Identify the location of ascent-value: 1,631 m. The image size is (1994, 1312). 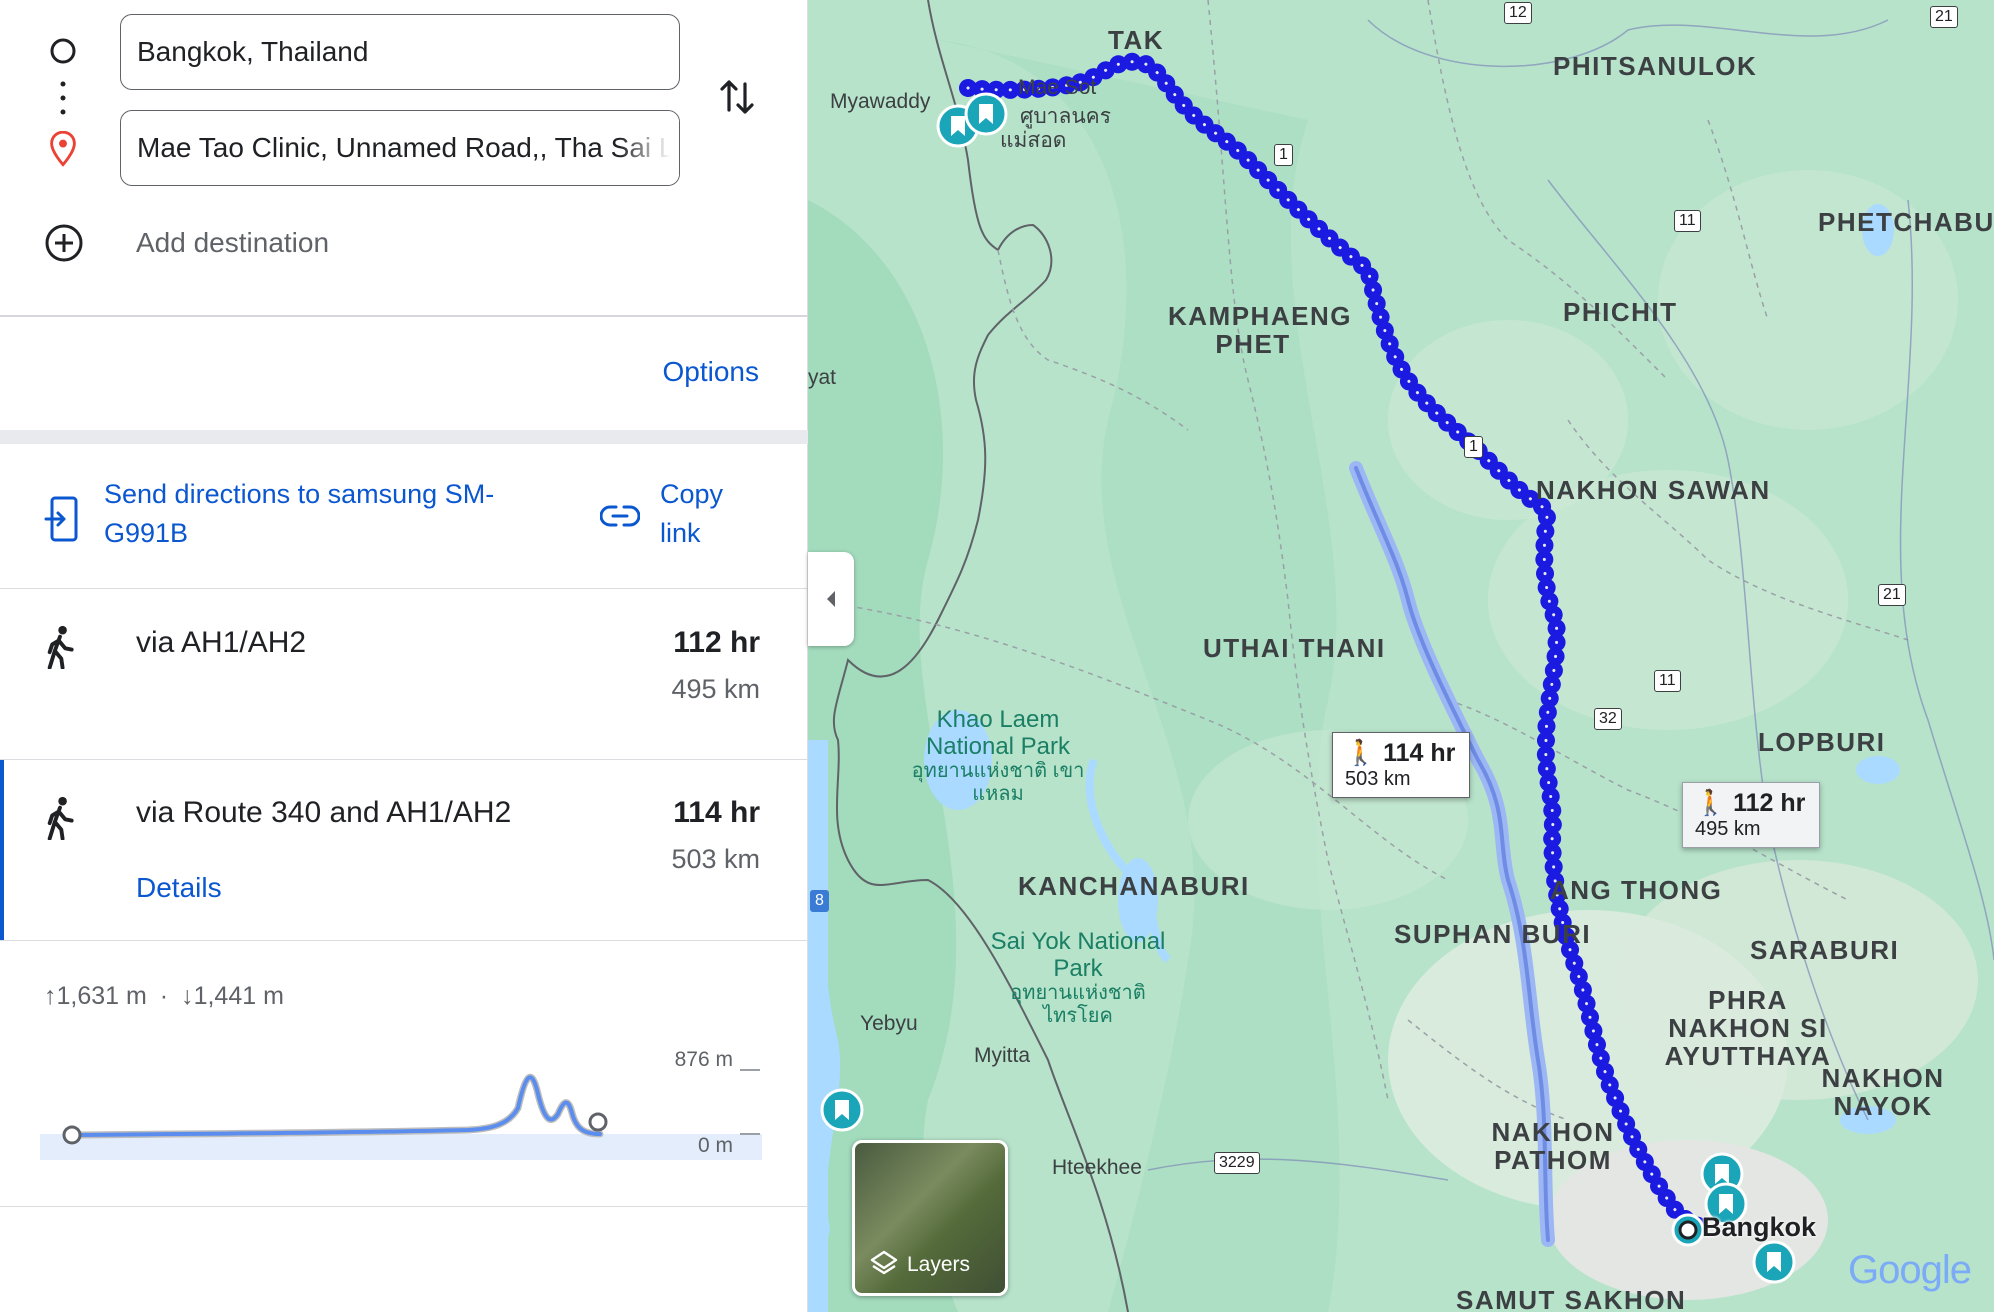
(101, 996).